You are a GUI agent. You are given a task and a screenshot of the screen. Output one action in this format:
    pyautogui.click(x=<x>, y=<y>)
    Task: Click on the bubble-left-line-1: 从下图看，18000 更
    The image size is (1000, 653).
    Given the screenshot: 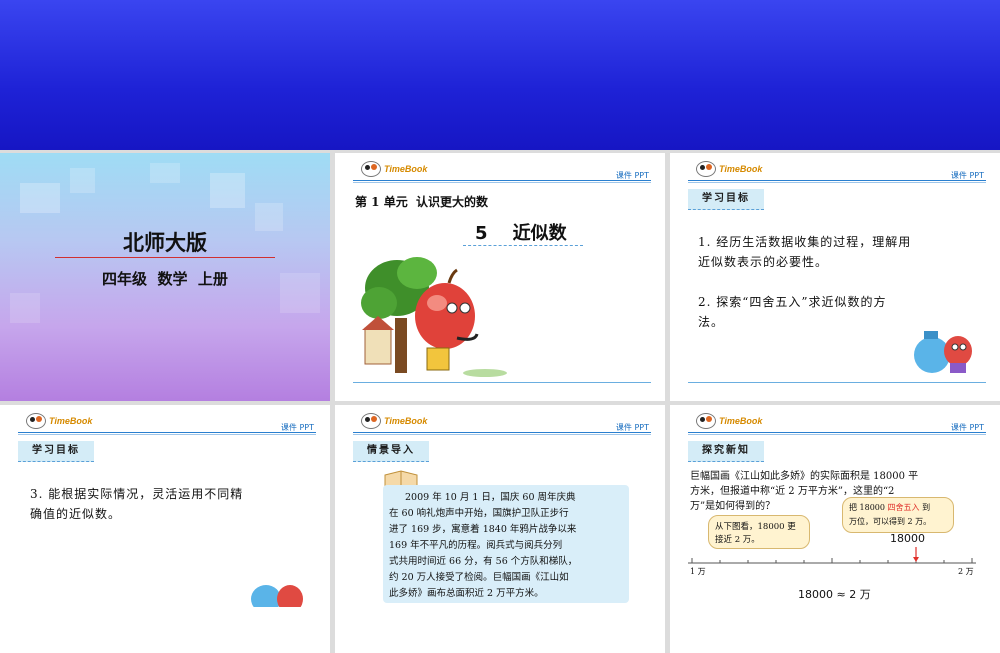 What is the action you would take?
    pyautogui.click(x=755, y=527)
    